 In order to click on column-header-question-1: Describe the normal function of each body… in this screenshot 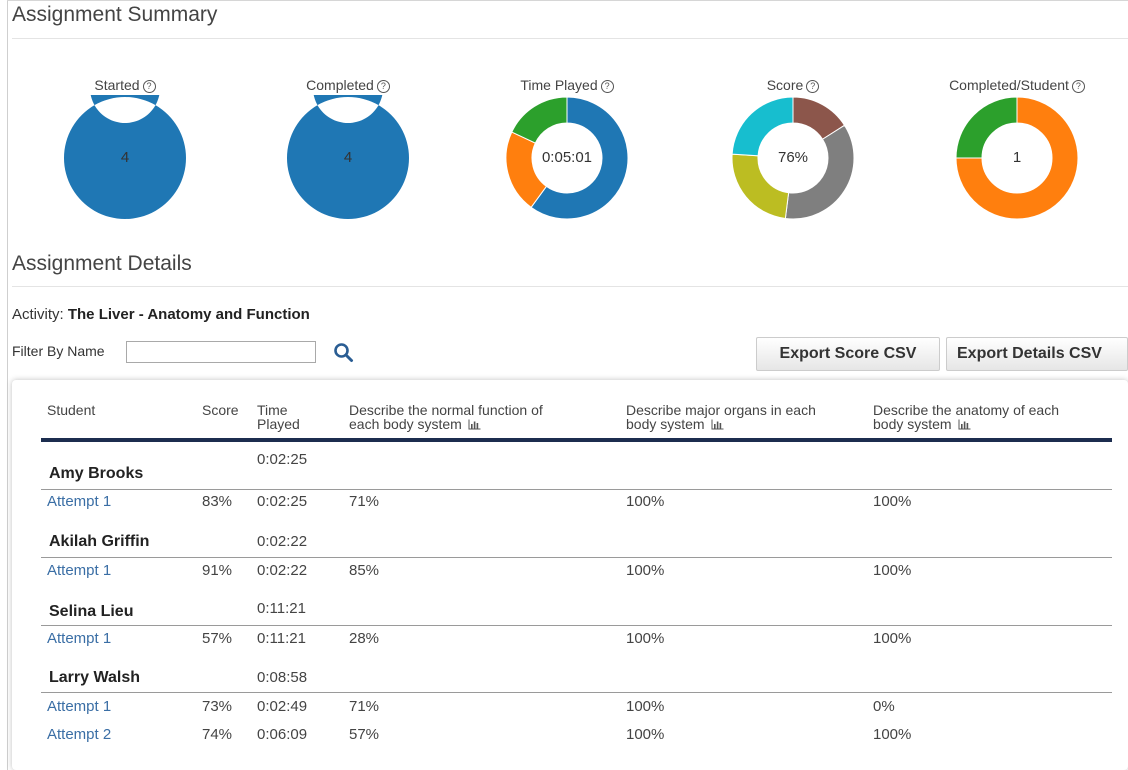, I will do `click(446, 417)`.